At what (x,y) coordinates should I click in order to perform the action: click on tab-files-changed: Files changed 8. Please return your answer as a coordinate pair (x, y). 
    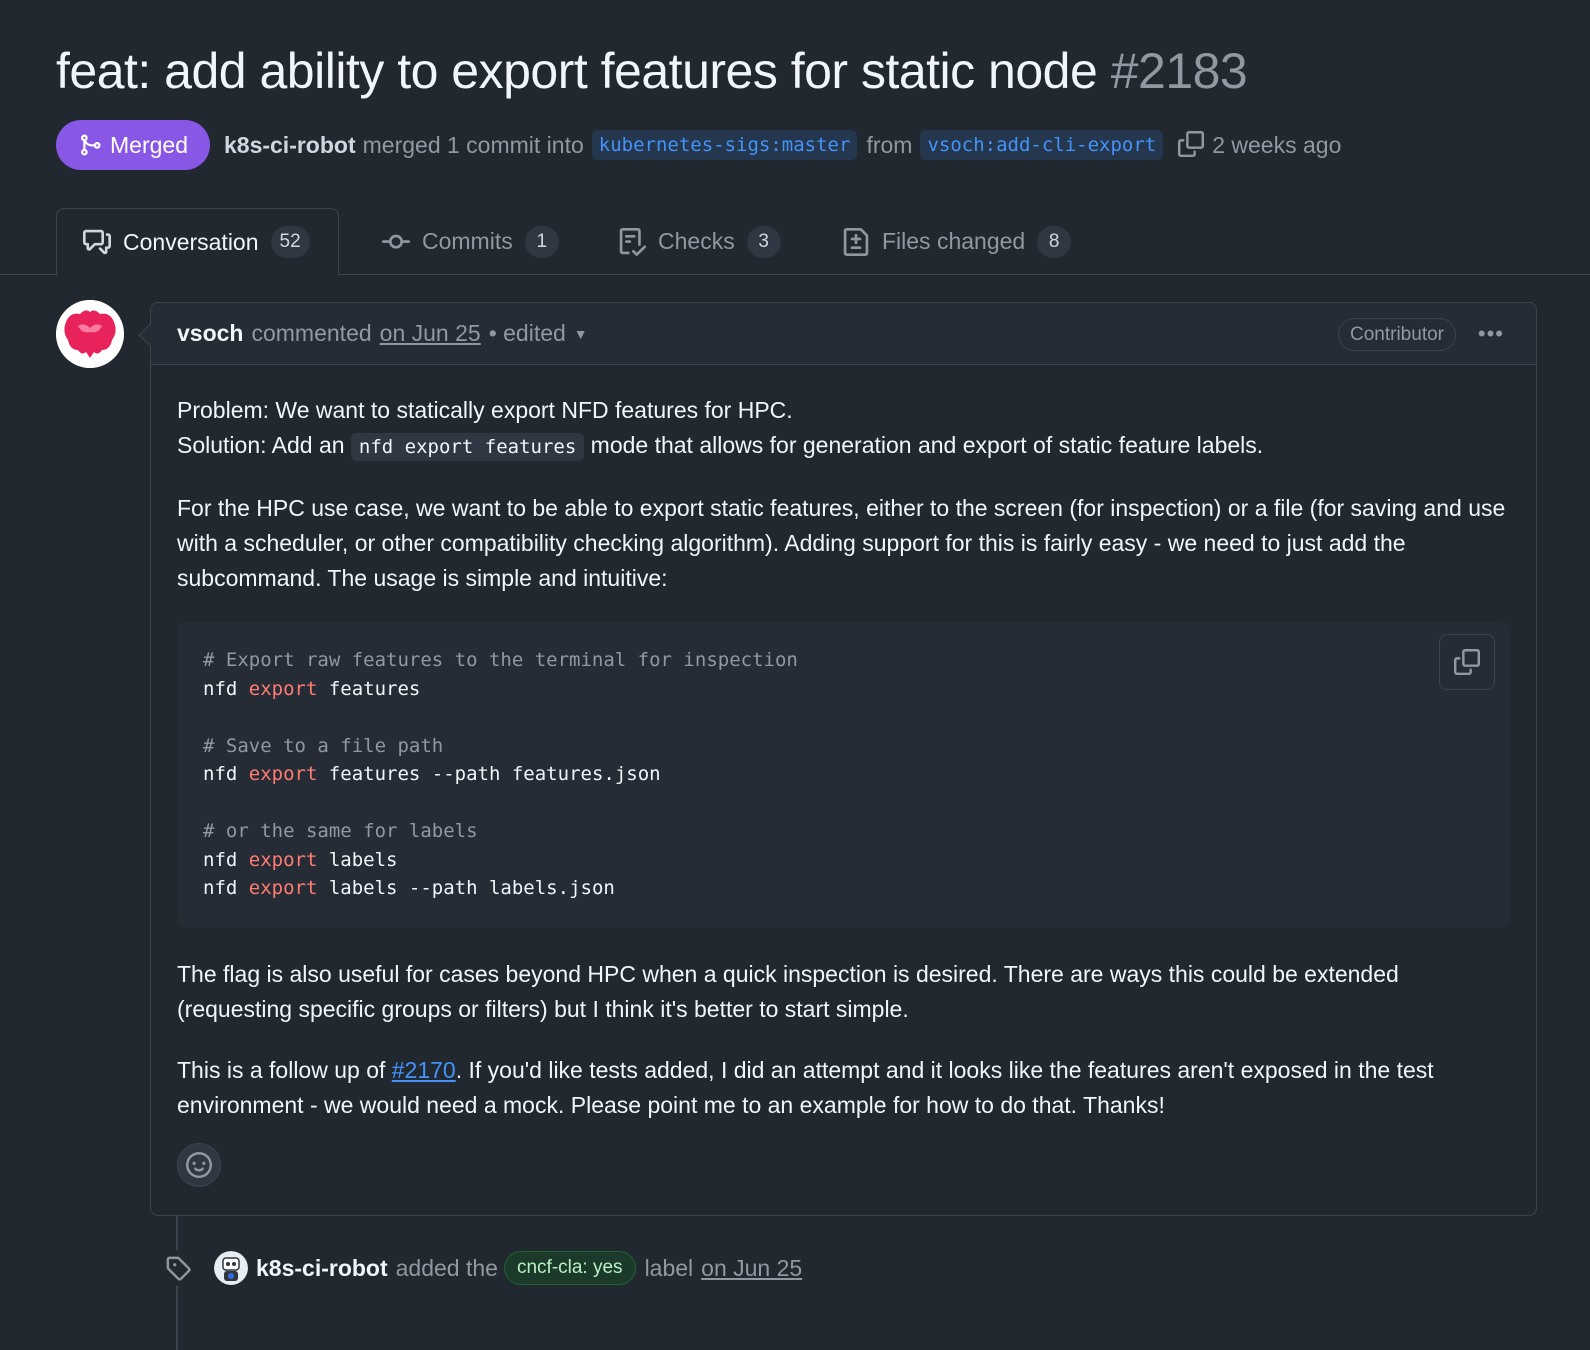
    Looking at the image, I should click on (957, 241).